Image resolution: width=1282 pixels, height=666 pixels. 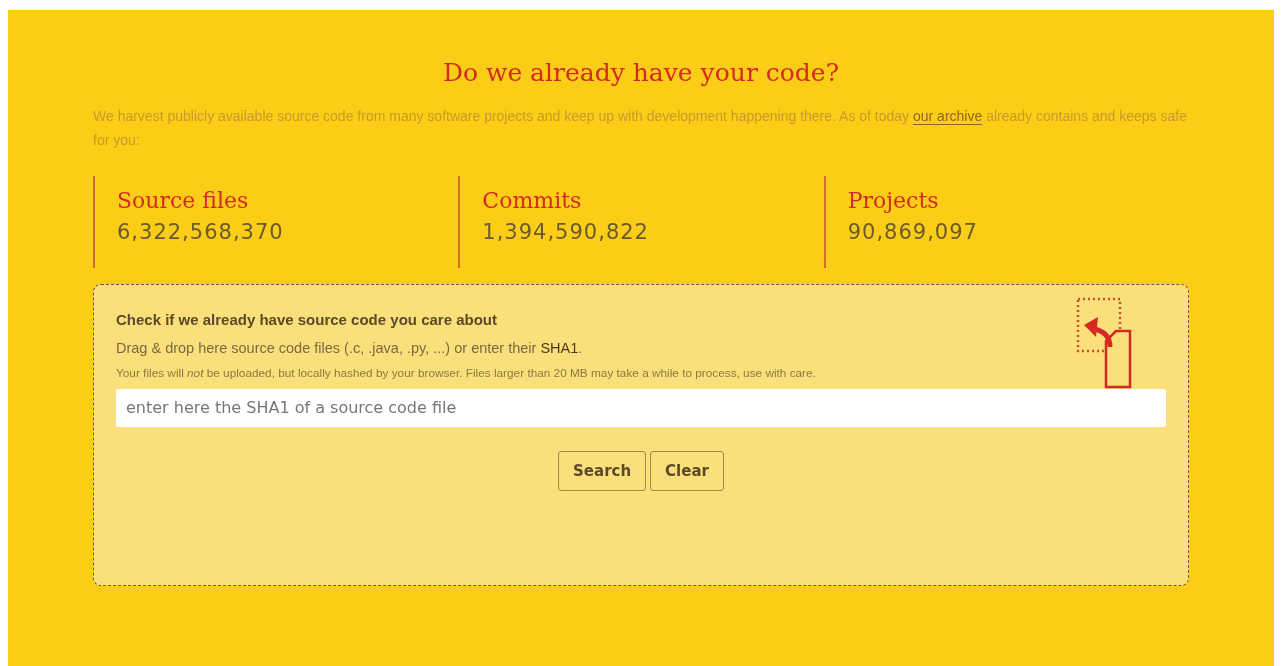 I want to click on stat-value: 90,869,097, so click(x=913, y=232).